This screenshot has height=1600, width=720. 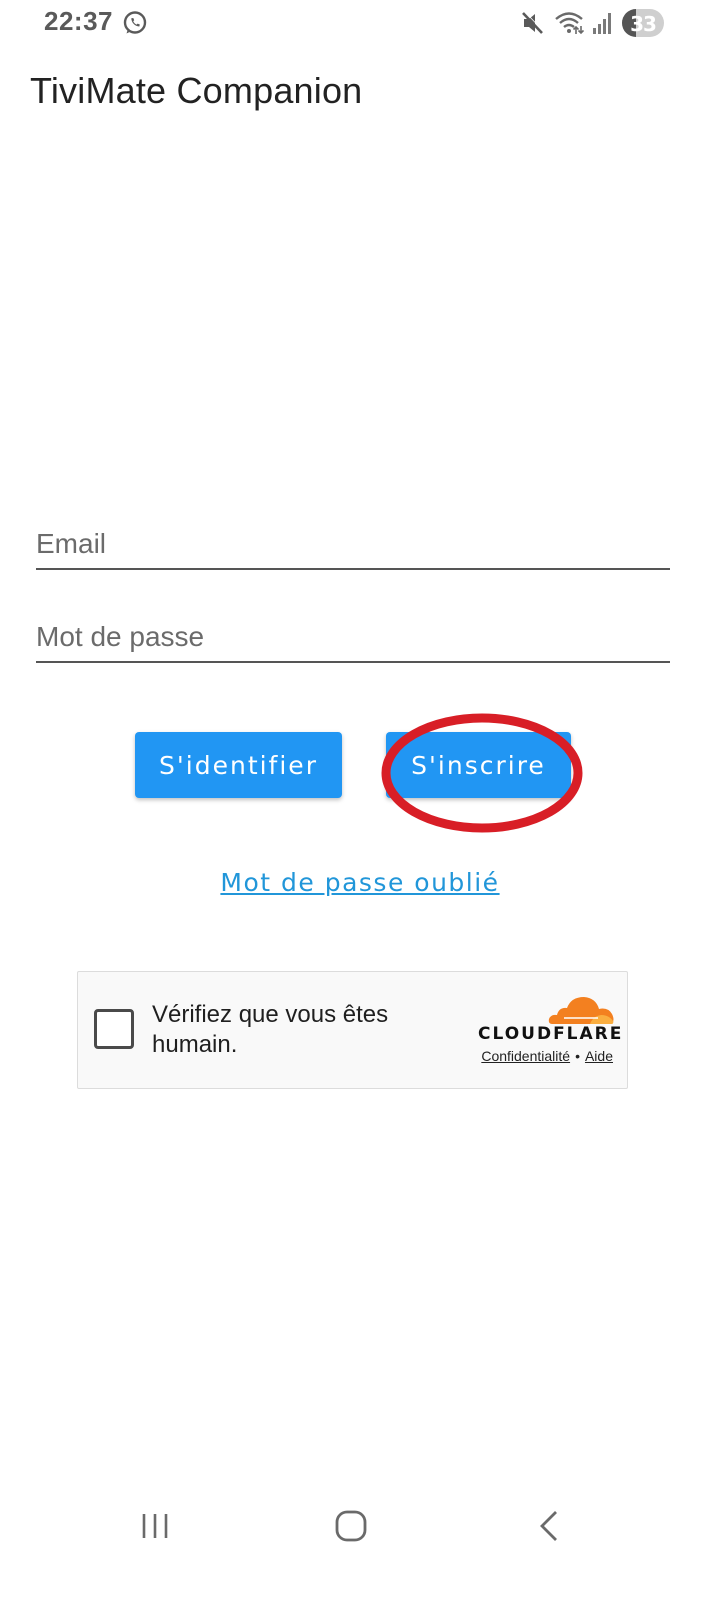 I want to click on status-time: 22:37, so click(x=78, y=21).